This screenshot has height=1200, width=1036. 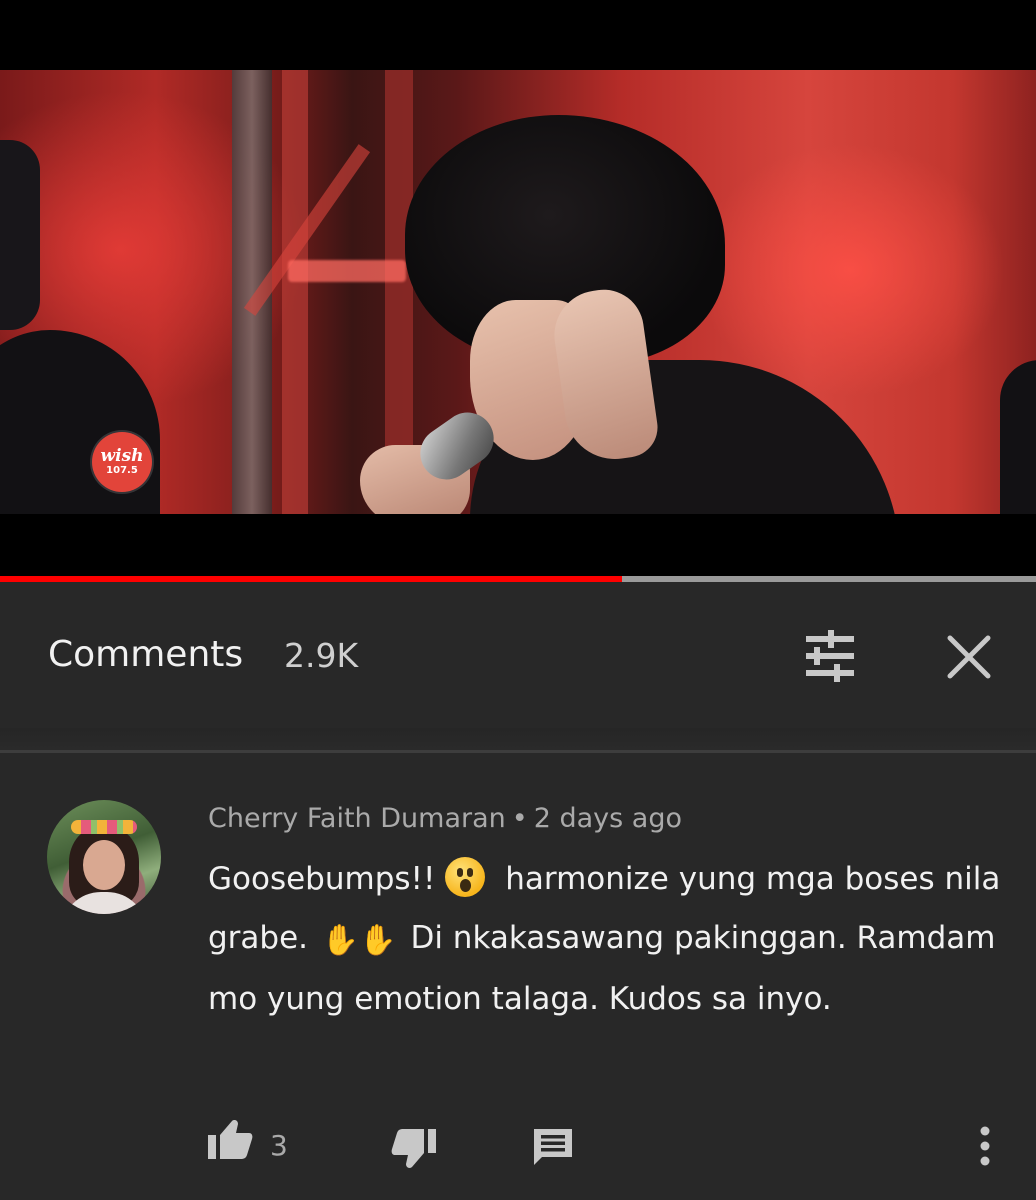 I want to click on thumbs-down-icon, so click(x=413, y=1148).